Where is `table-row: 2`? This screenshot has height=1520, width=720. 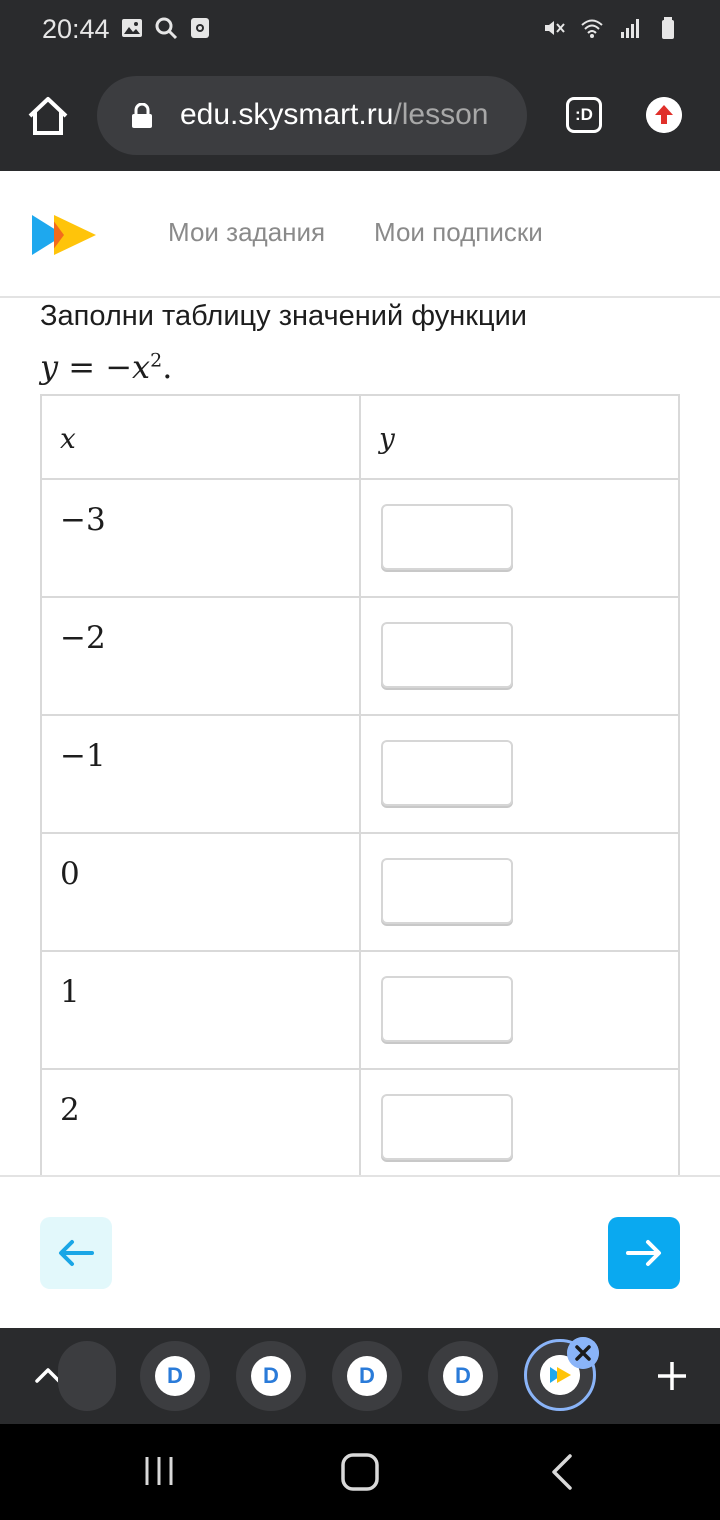 table-row: 2 is located at coordinates (360, 1121).